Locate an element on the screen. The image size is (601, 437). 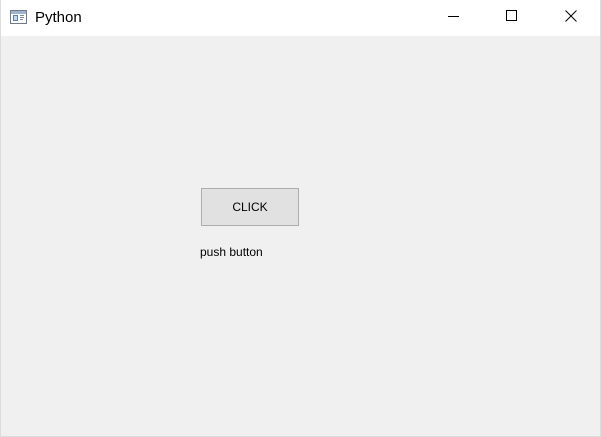
minimize-icon is located at coordinates (454, 18).